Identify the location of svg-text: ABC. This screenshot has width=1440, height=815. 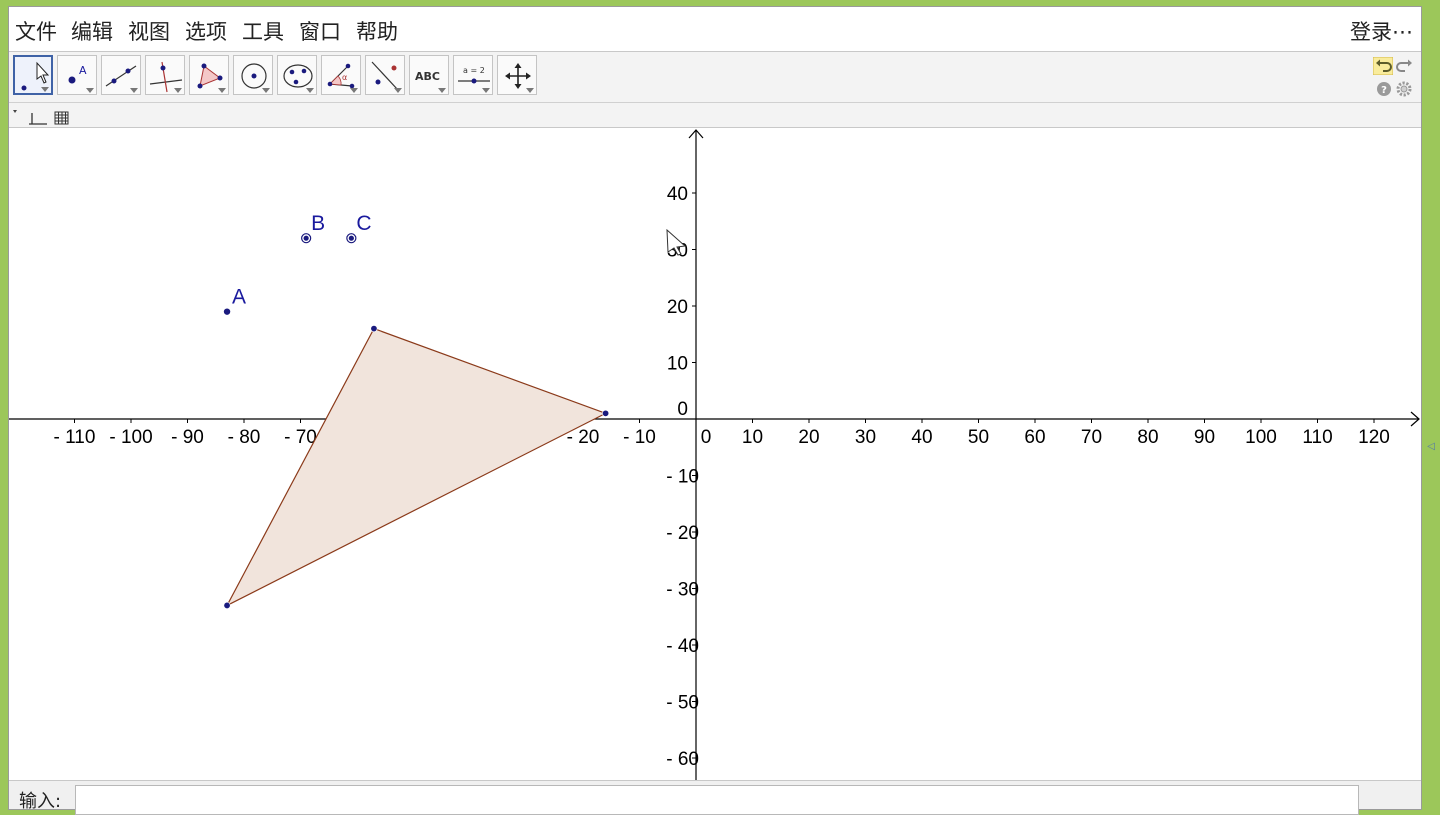
(427, 76).